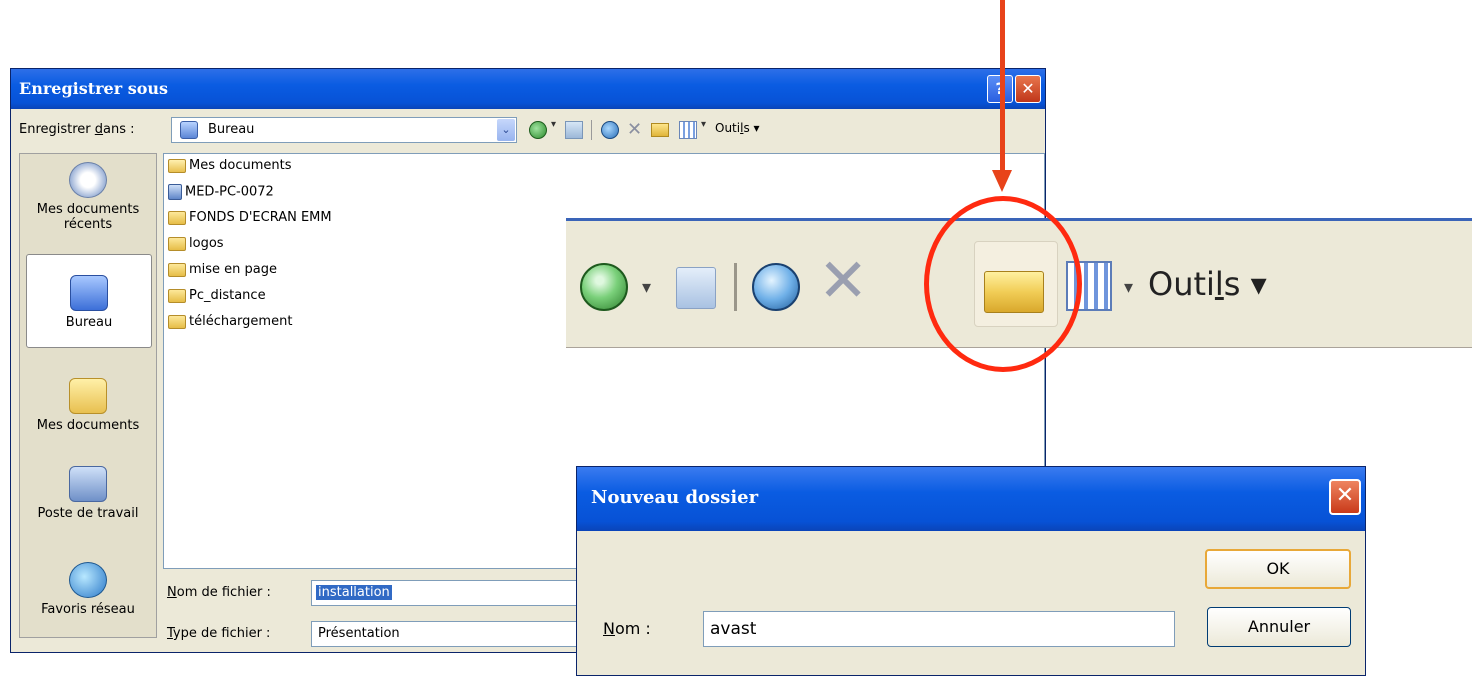 Image resolution: width=1472 pixels, height=676 pixels. Describe the element at coordinates (227, 295) in the screenshot. I see `file-name: Pc_distance` at that location.